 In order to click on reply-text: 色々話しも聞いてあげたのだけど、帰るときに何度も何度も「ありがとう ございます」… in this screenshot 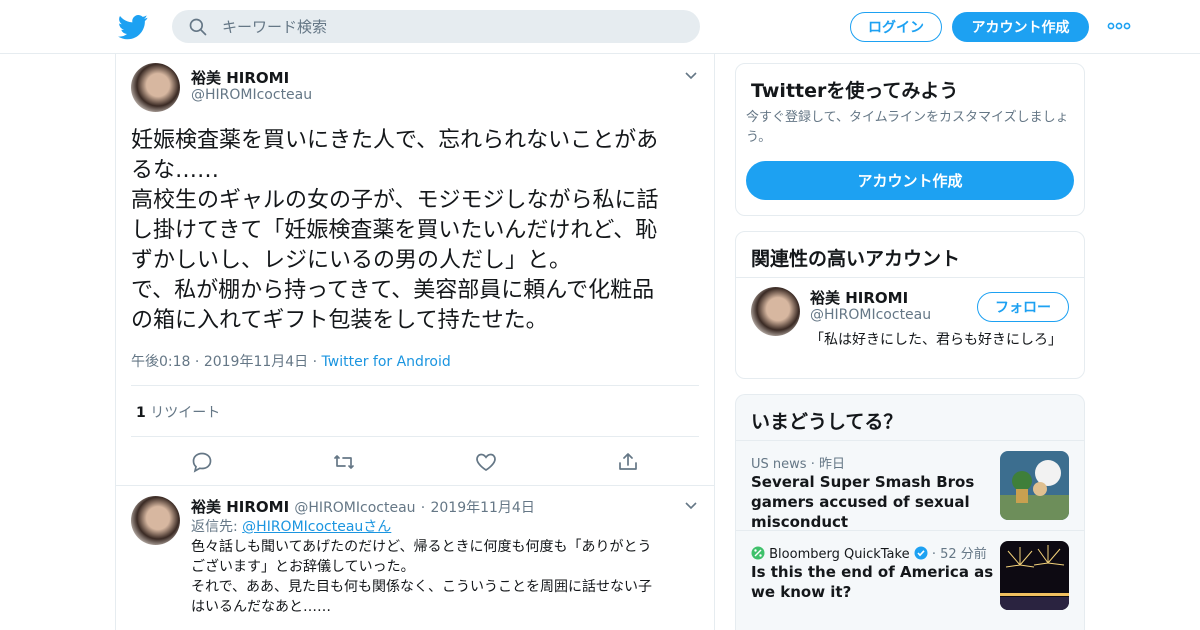, I will do `click(446, 577)`.